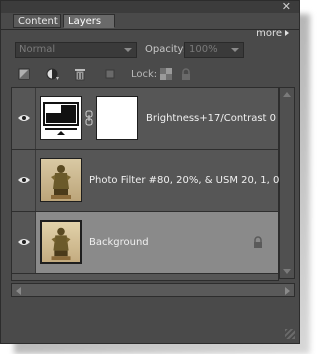 The width and height of the screenshot is (320, 354). Describe the element at coordinates (89, 21) in the screenshot. I see `tab-layers: Layers` at that location.